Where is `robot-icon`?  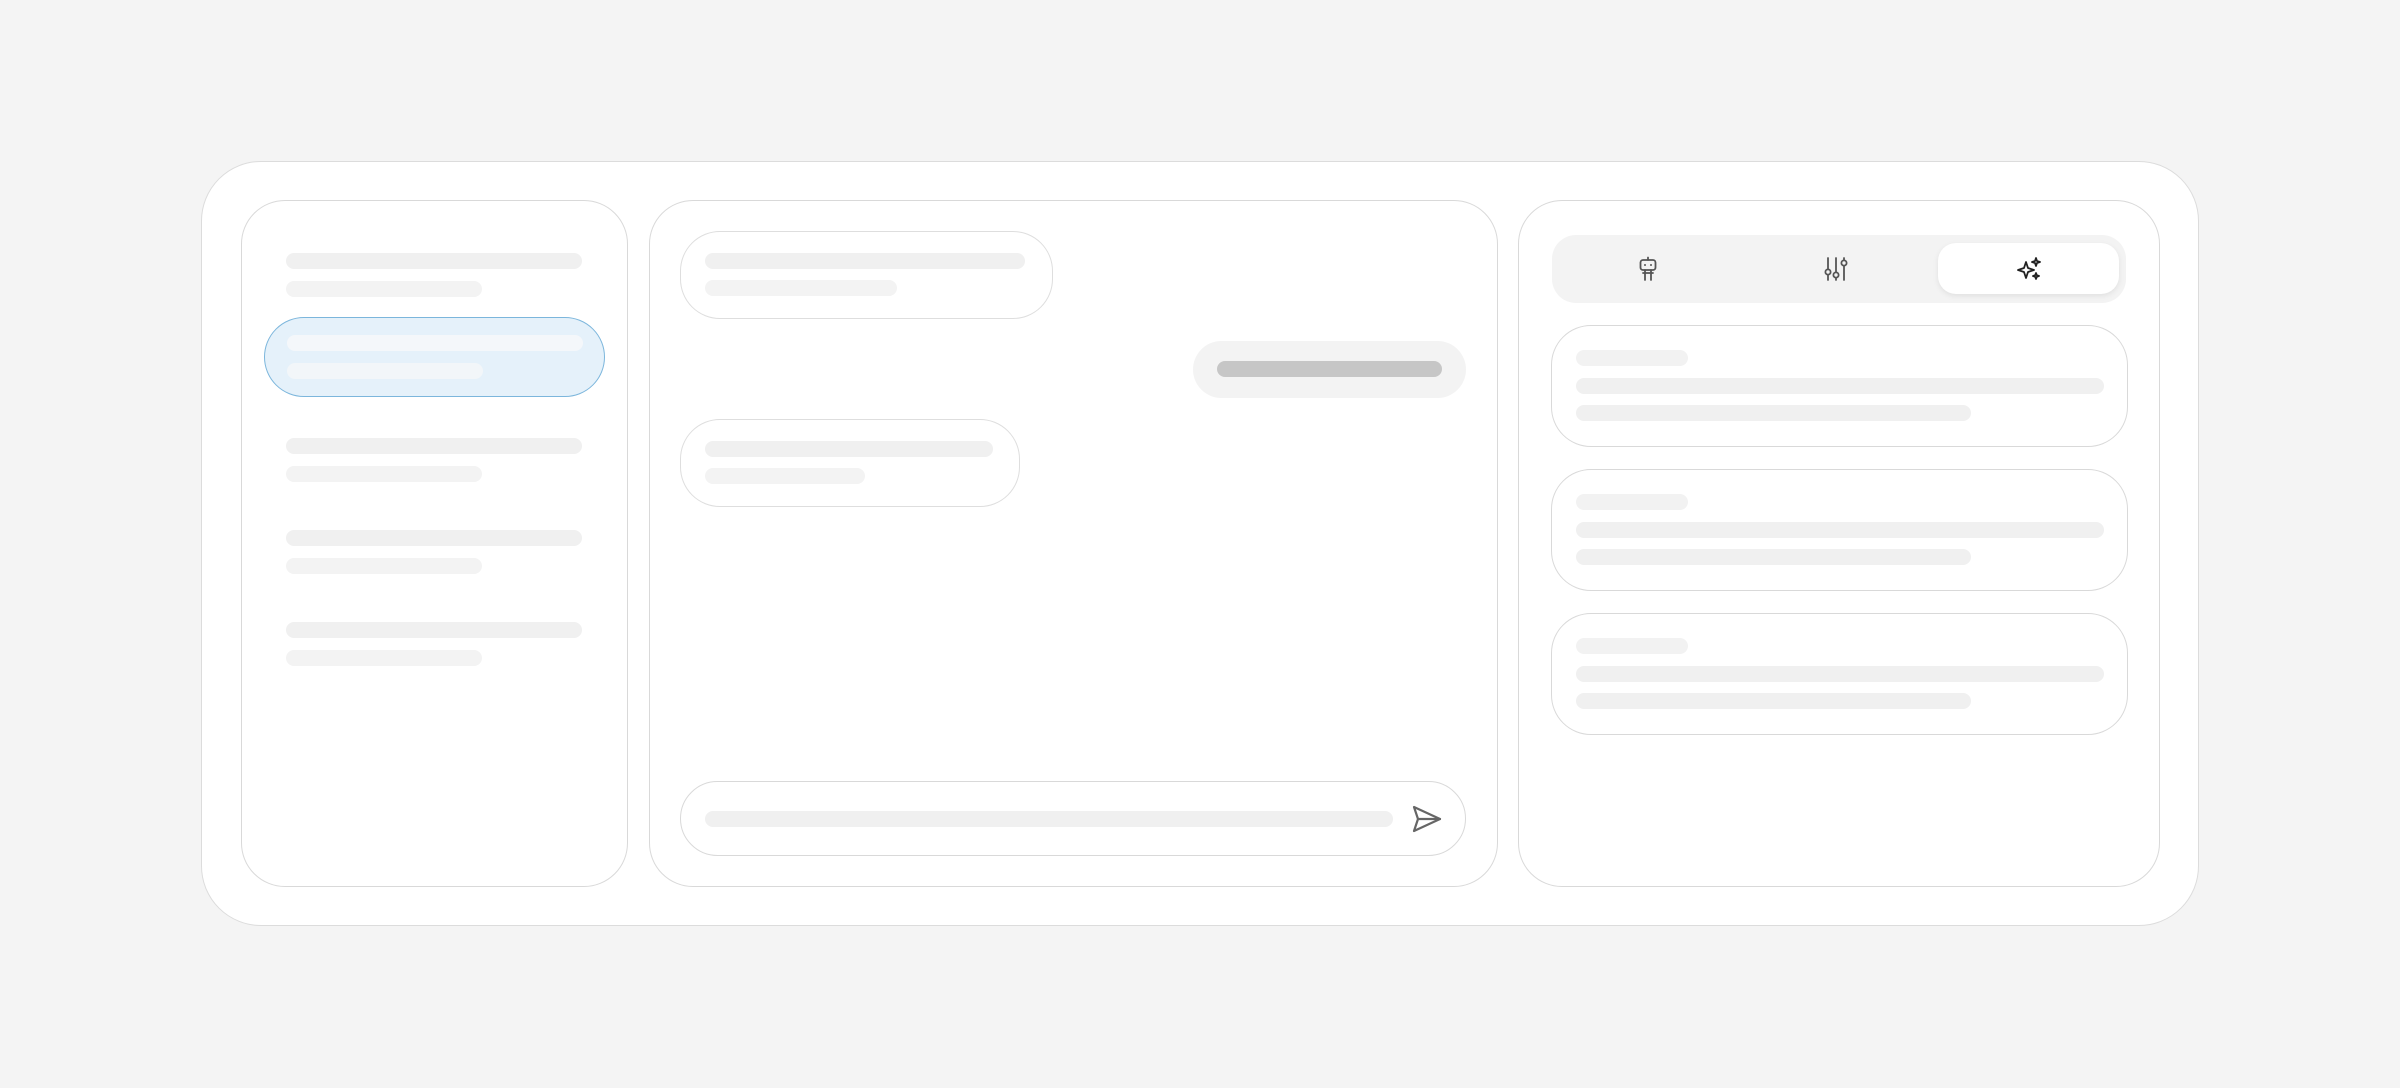
robot-icon is located at coordinates (1647, 268).